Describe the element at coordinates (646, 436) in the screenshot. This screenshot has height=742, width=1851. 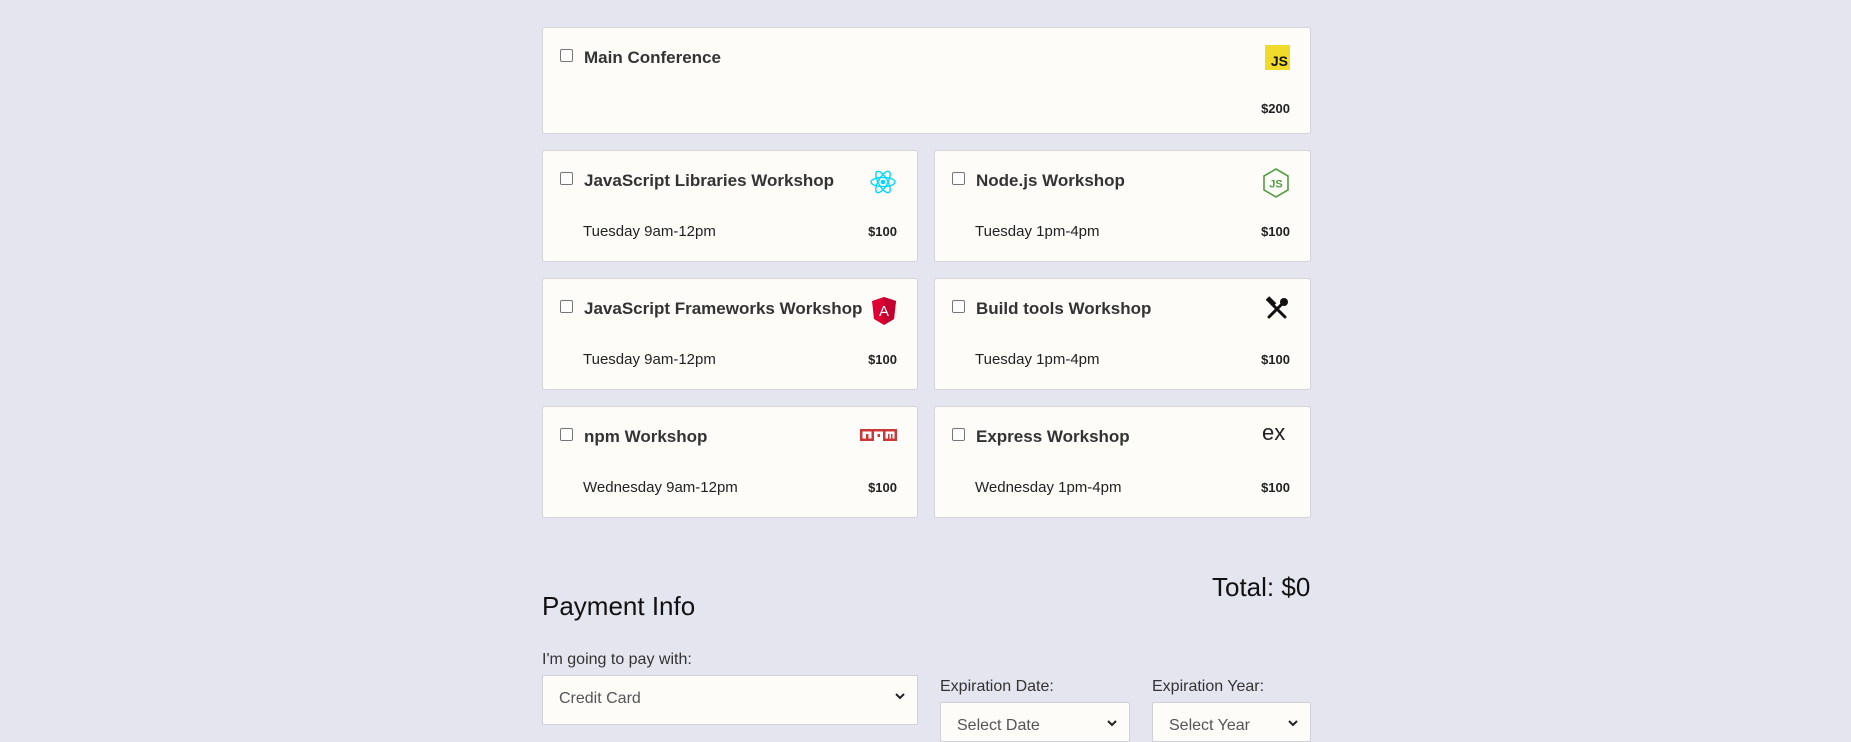
I see `activity-name: npm Workshop` at that location.